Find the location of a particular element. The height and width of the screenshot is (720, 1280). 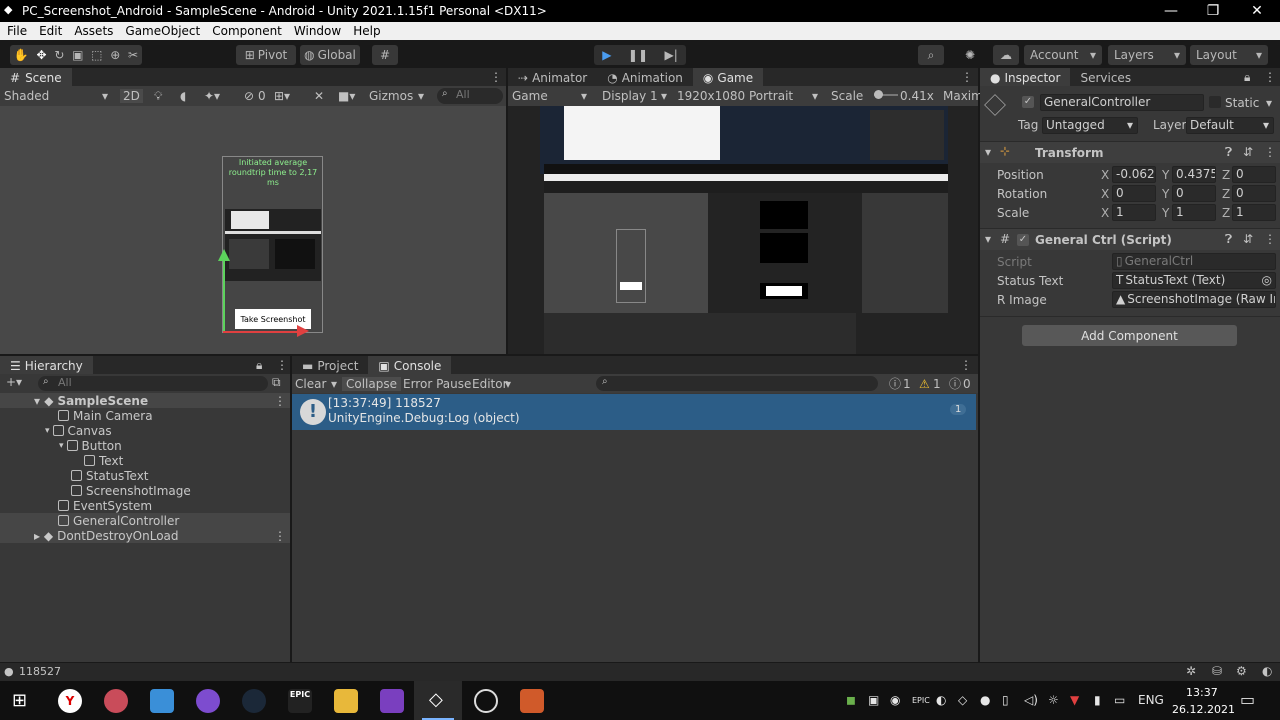

gizmos-dropdown: Gizmos is located at coordinates (391, 96).